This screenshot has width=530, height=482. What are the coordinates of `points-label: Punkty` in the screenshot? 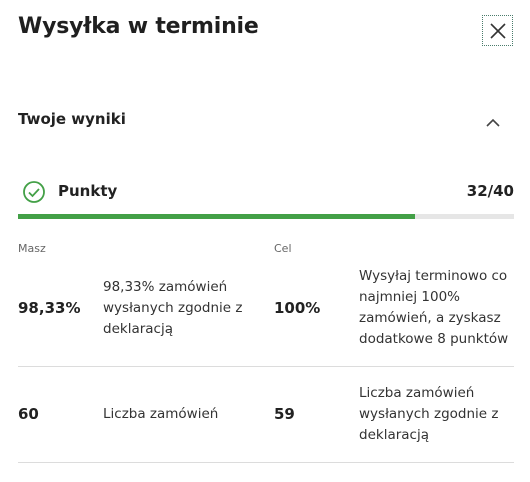 It's located at (88, 191).